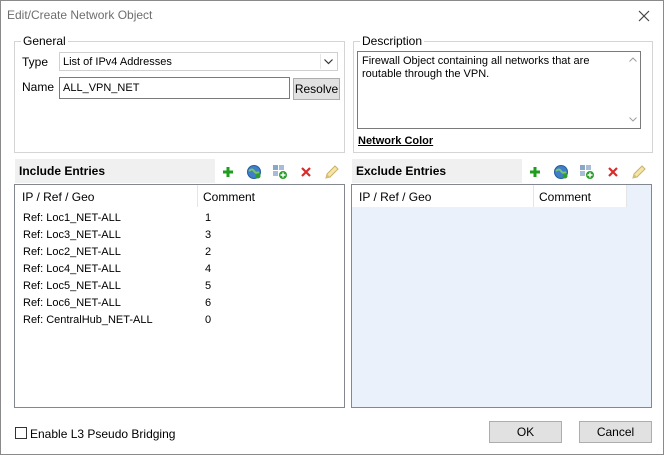  Describe the element at coordinates (183, 269) in the screenshot. I see `table-row: Ref: Loc4_NET-ALL 4` at that location.